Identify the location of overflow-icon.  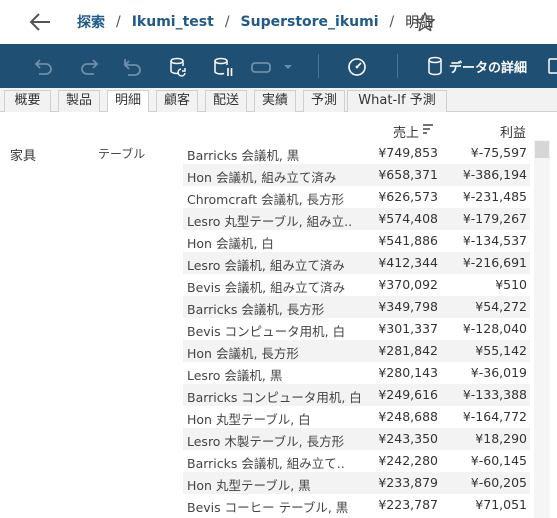
(551, 66).